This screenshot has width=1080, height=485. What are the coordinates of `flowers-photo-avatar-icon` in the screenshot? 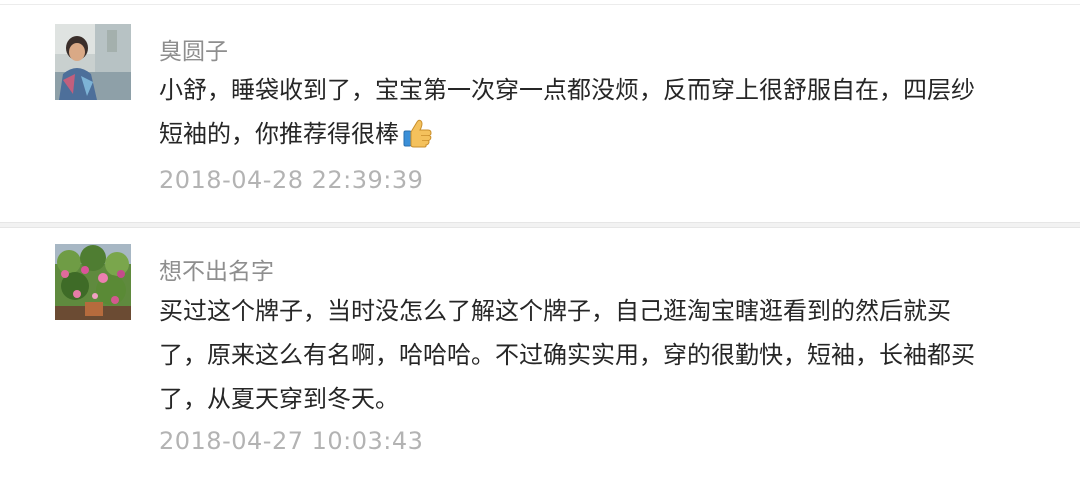 It's located at (93, 282).